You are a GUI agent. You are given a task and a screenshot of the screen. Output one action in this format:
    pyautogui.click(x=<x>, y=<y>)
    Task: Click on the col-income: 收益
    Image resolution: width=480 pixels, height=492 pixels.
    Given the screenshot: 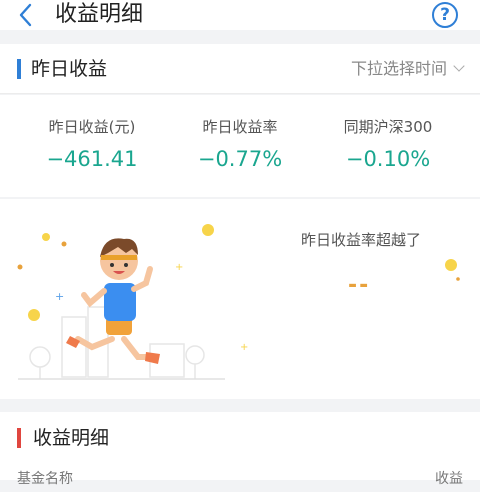 What is the action you would take?
    pyautogui.click(x=449, y=479)
    